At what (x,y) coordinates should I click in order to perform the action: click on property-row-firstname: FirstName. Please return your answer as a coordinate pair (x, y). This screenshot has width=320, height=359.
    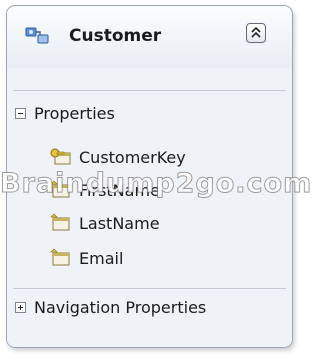
    Looking at the image, I should click on (104, 190).